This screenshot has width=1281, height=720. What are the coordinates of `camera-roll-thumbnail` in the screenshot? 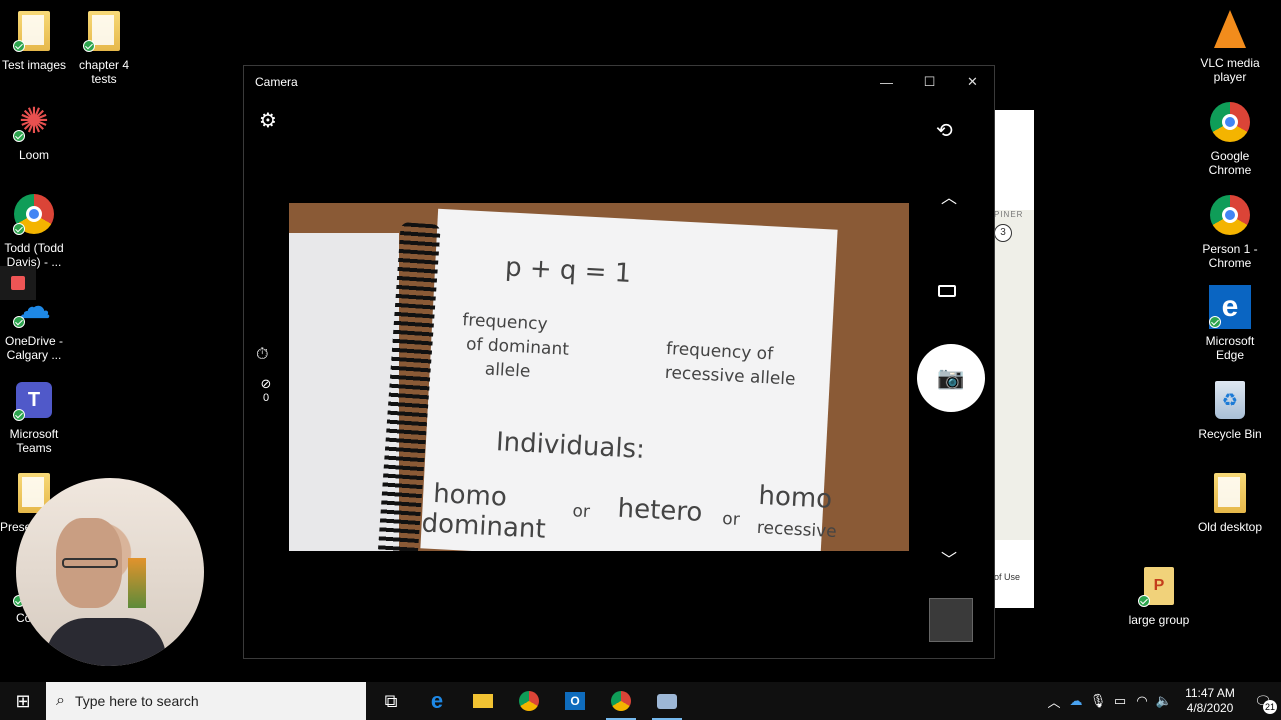 It's located at (951, 620).